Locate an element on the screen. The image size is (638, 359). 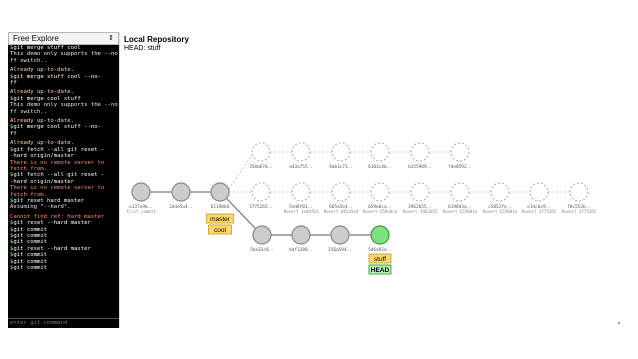
dashed-edge is located at coordinates (240, 172).